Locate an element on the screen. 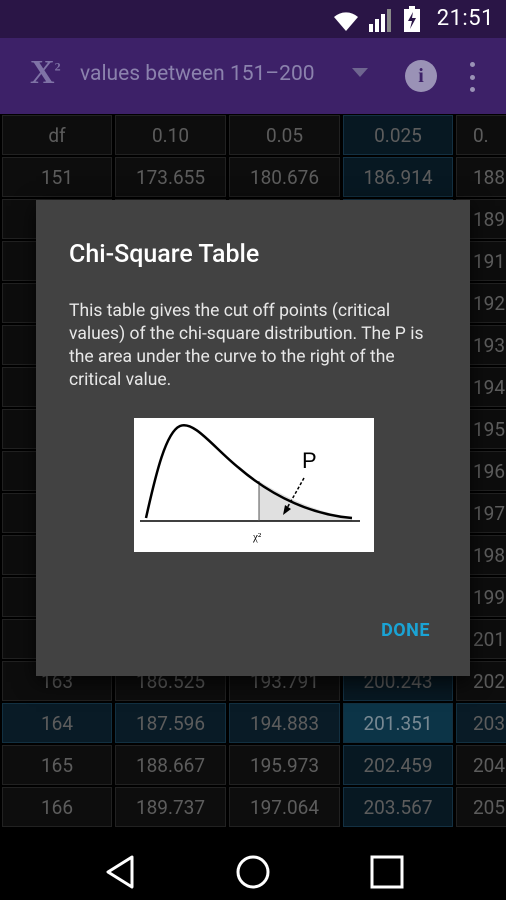 The width and height of the screenshot is (506, 900). wifi-icon is located at coordinates (346, 21).